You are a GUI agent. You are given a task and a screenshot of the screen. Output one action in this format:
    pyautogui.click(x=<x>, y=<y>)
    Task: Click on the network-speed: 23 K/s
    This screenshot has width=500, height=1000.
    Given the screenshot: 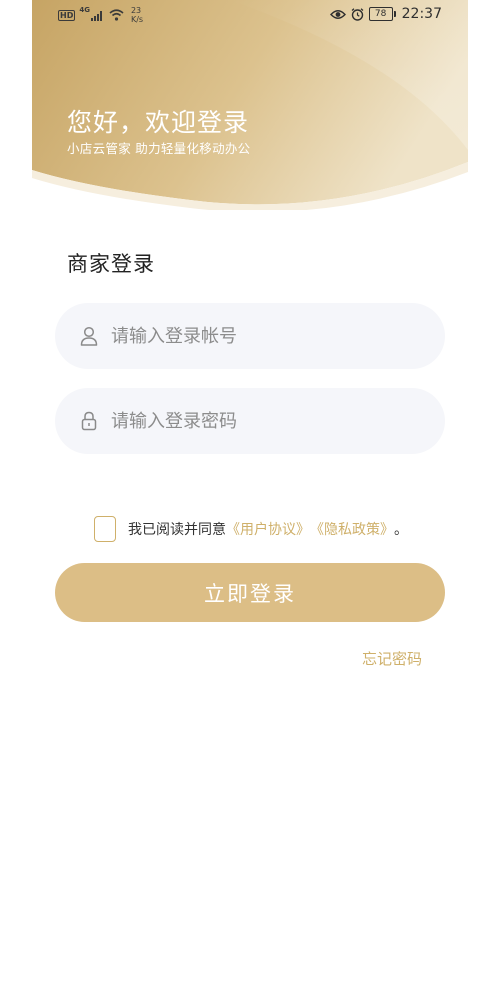 What is the action you would take?
    pyautogui.click(x=137, y=15)
    